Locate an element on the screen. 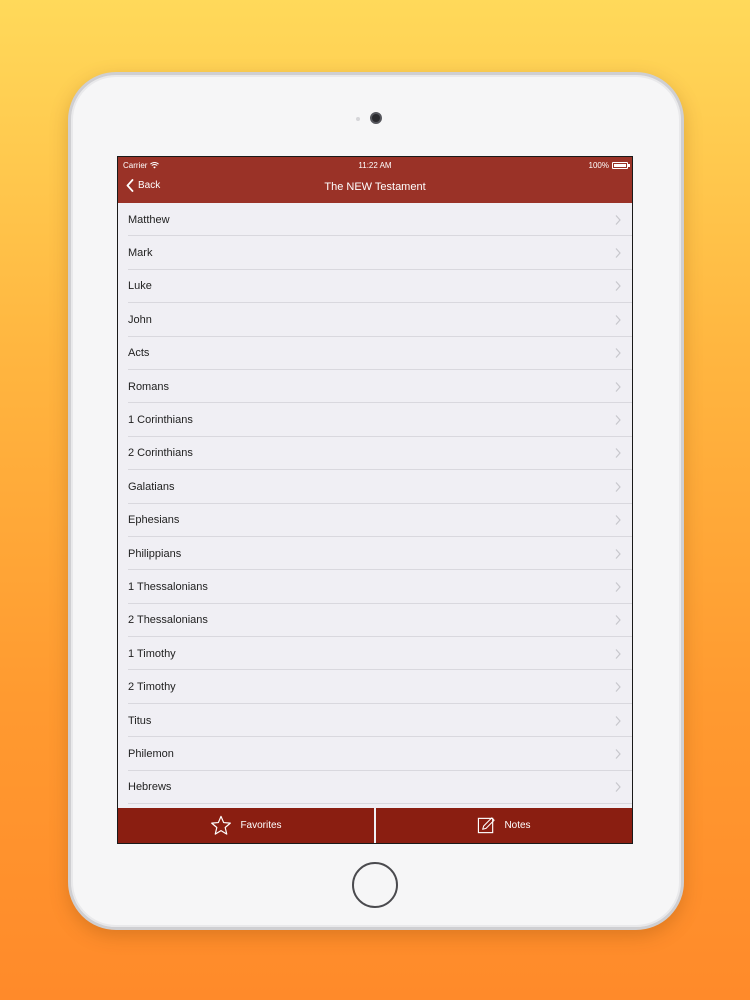 This screenshot has width=750, height=1000. list-item-label: Galatians is located at coordinates (151, 486).